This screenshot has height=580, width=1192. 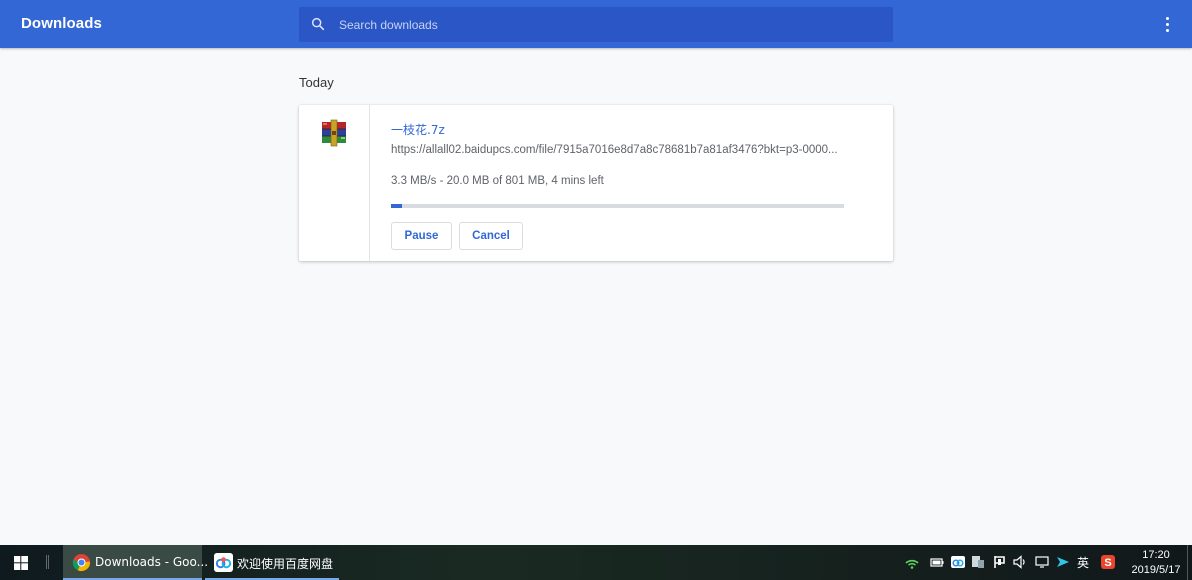 I want to click on winrar-archive-icon, so click(x=334, y=133).